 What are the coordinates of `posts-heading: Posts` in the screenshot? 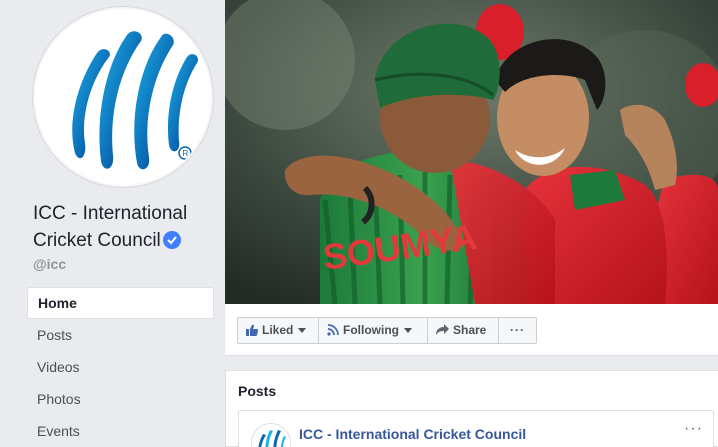 It's located at (257, 391).